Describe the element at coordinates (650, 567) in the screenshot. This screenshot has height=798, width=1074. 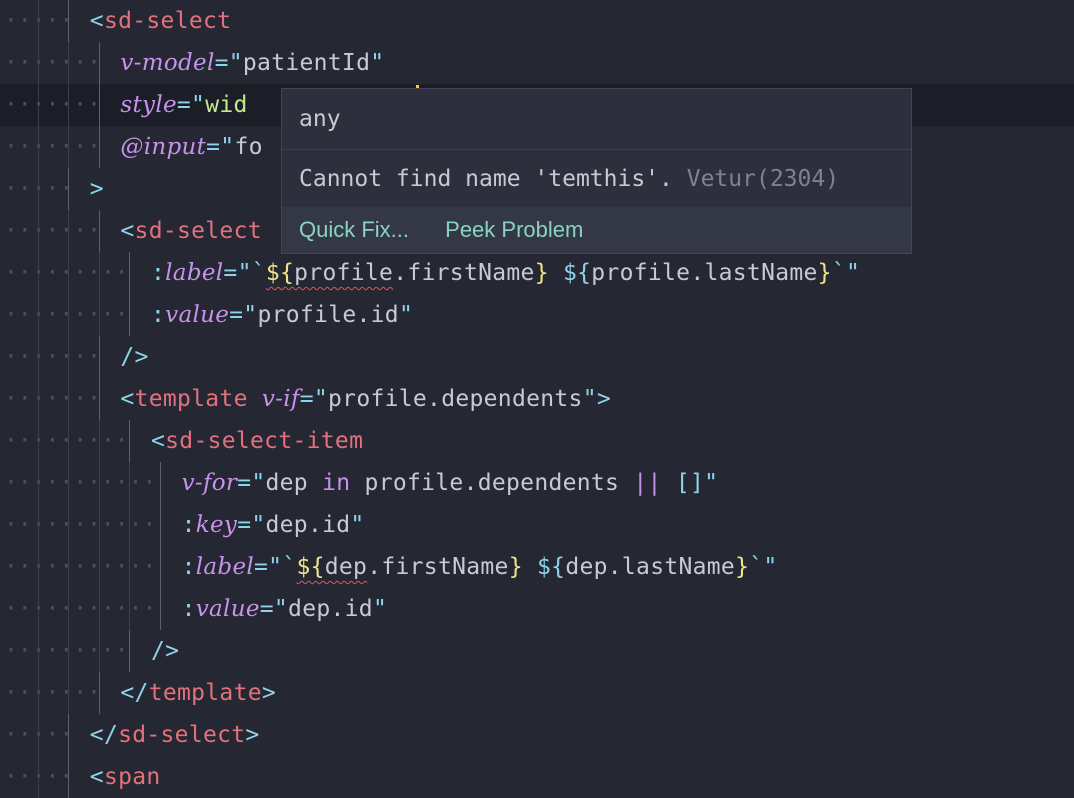
I see `code-token: dep.lastName` at that location.